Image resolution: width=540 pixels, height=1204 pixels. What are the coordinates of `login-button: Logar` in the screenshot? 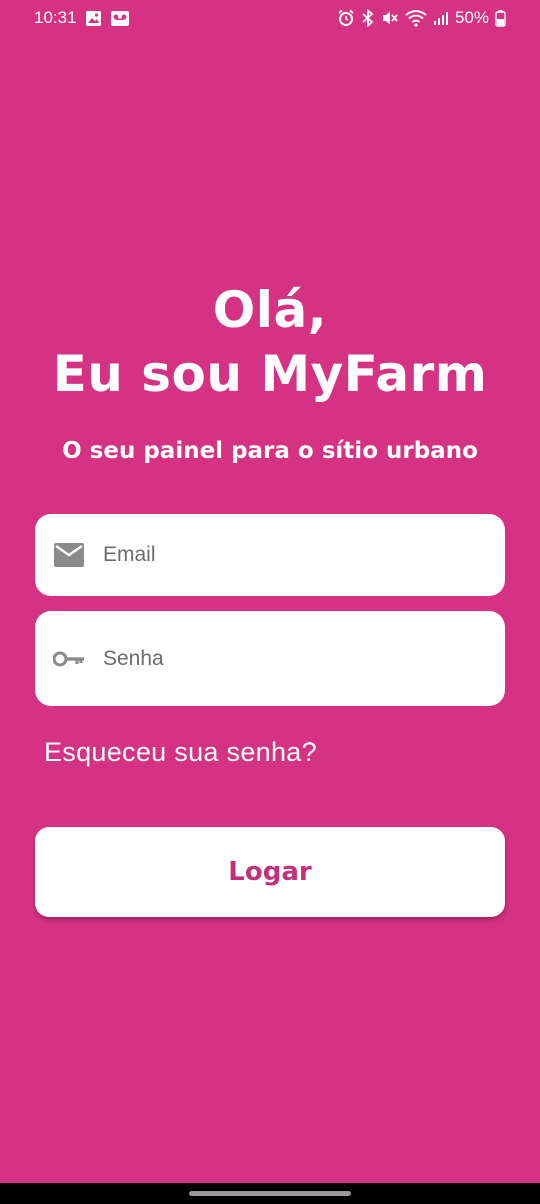 It's located at (270, 872).